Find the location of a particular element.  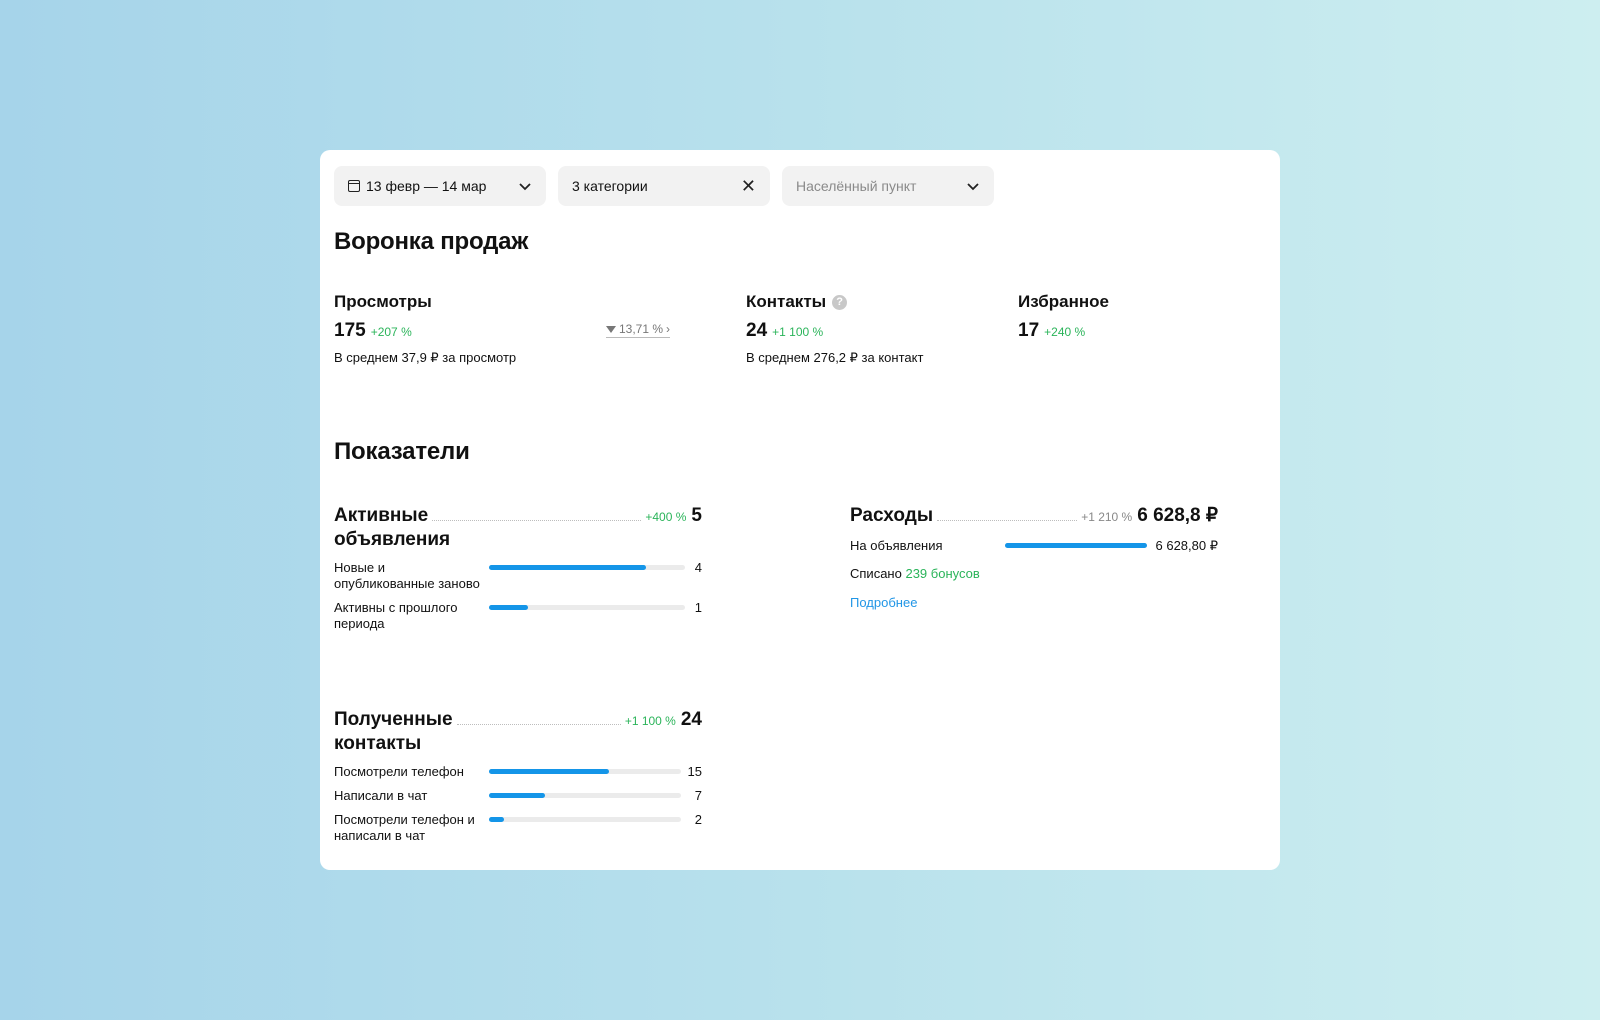

metric-row-label: Активны с прошлого периода is located at coordinates (396, 615).